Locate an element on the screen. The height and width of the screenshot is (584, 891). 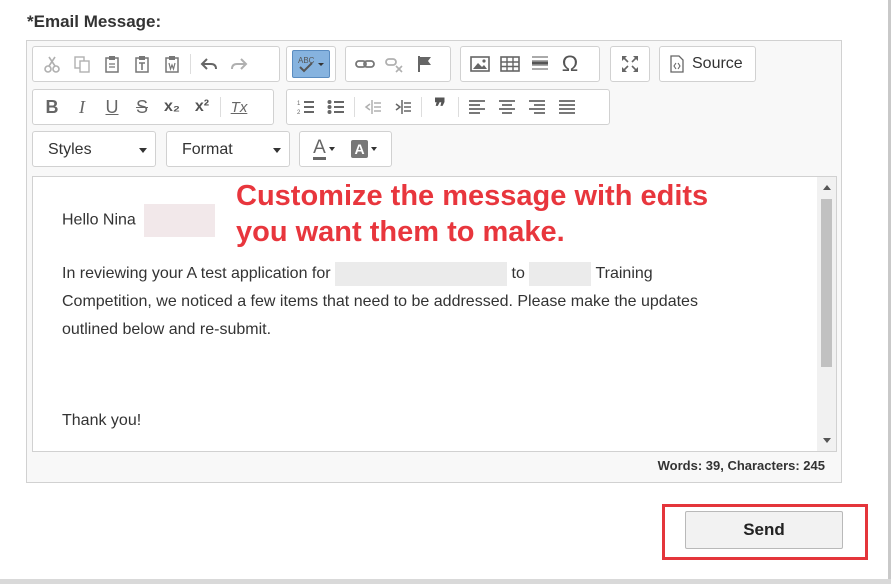
outdent-icon is located at coordinates (373, 107).